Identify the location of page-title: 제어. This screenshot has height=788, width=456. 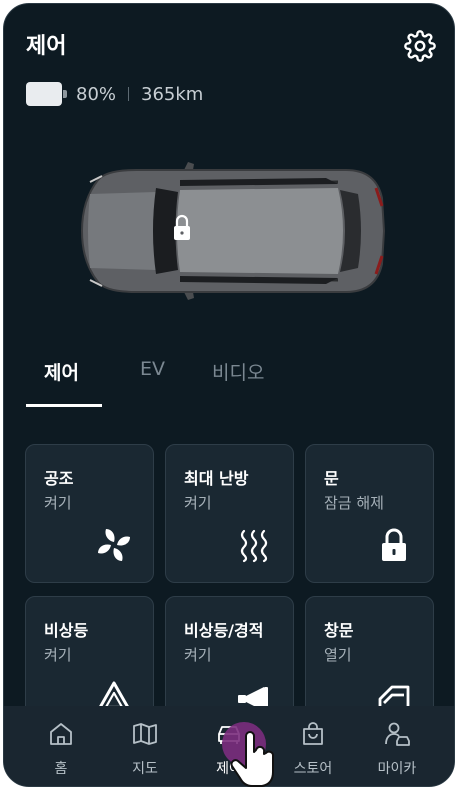
(46, 46).